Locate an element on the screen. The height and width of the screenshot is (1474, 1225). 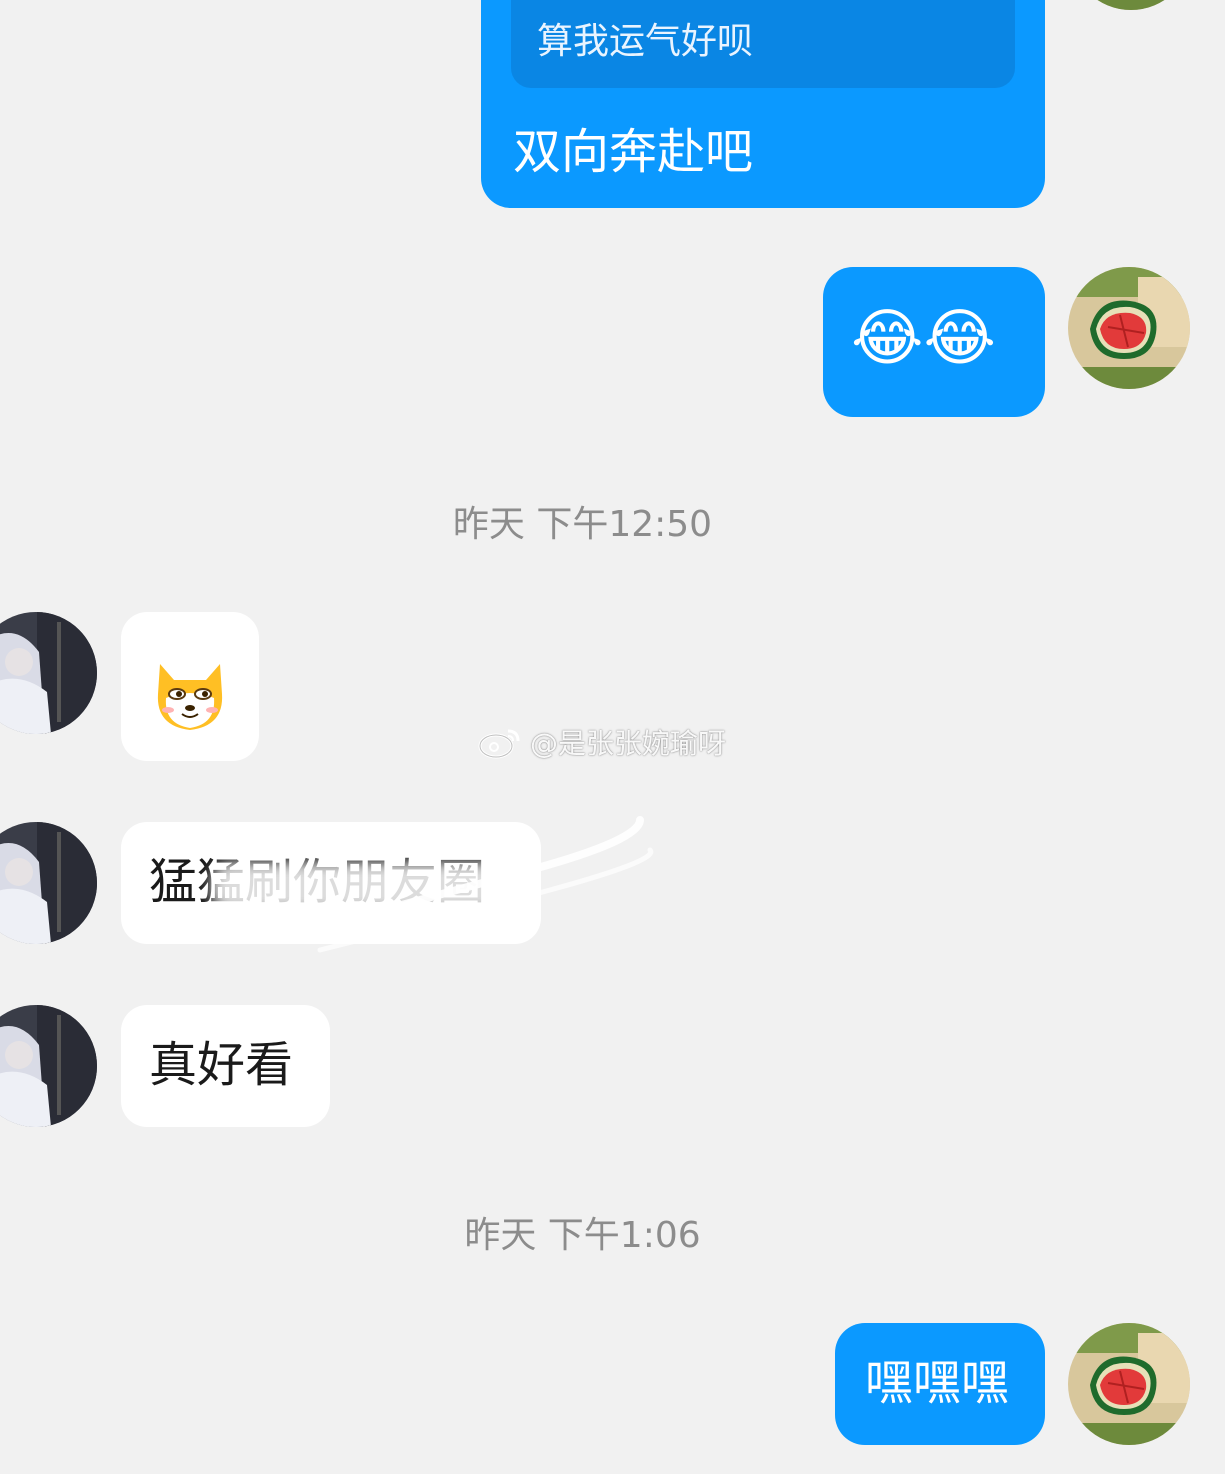
watermark-text: @是张张婉瑜呀 is located at coordinates (628, 743).